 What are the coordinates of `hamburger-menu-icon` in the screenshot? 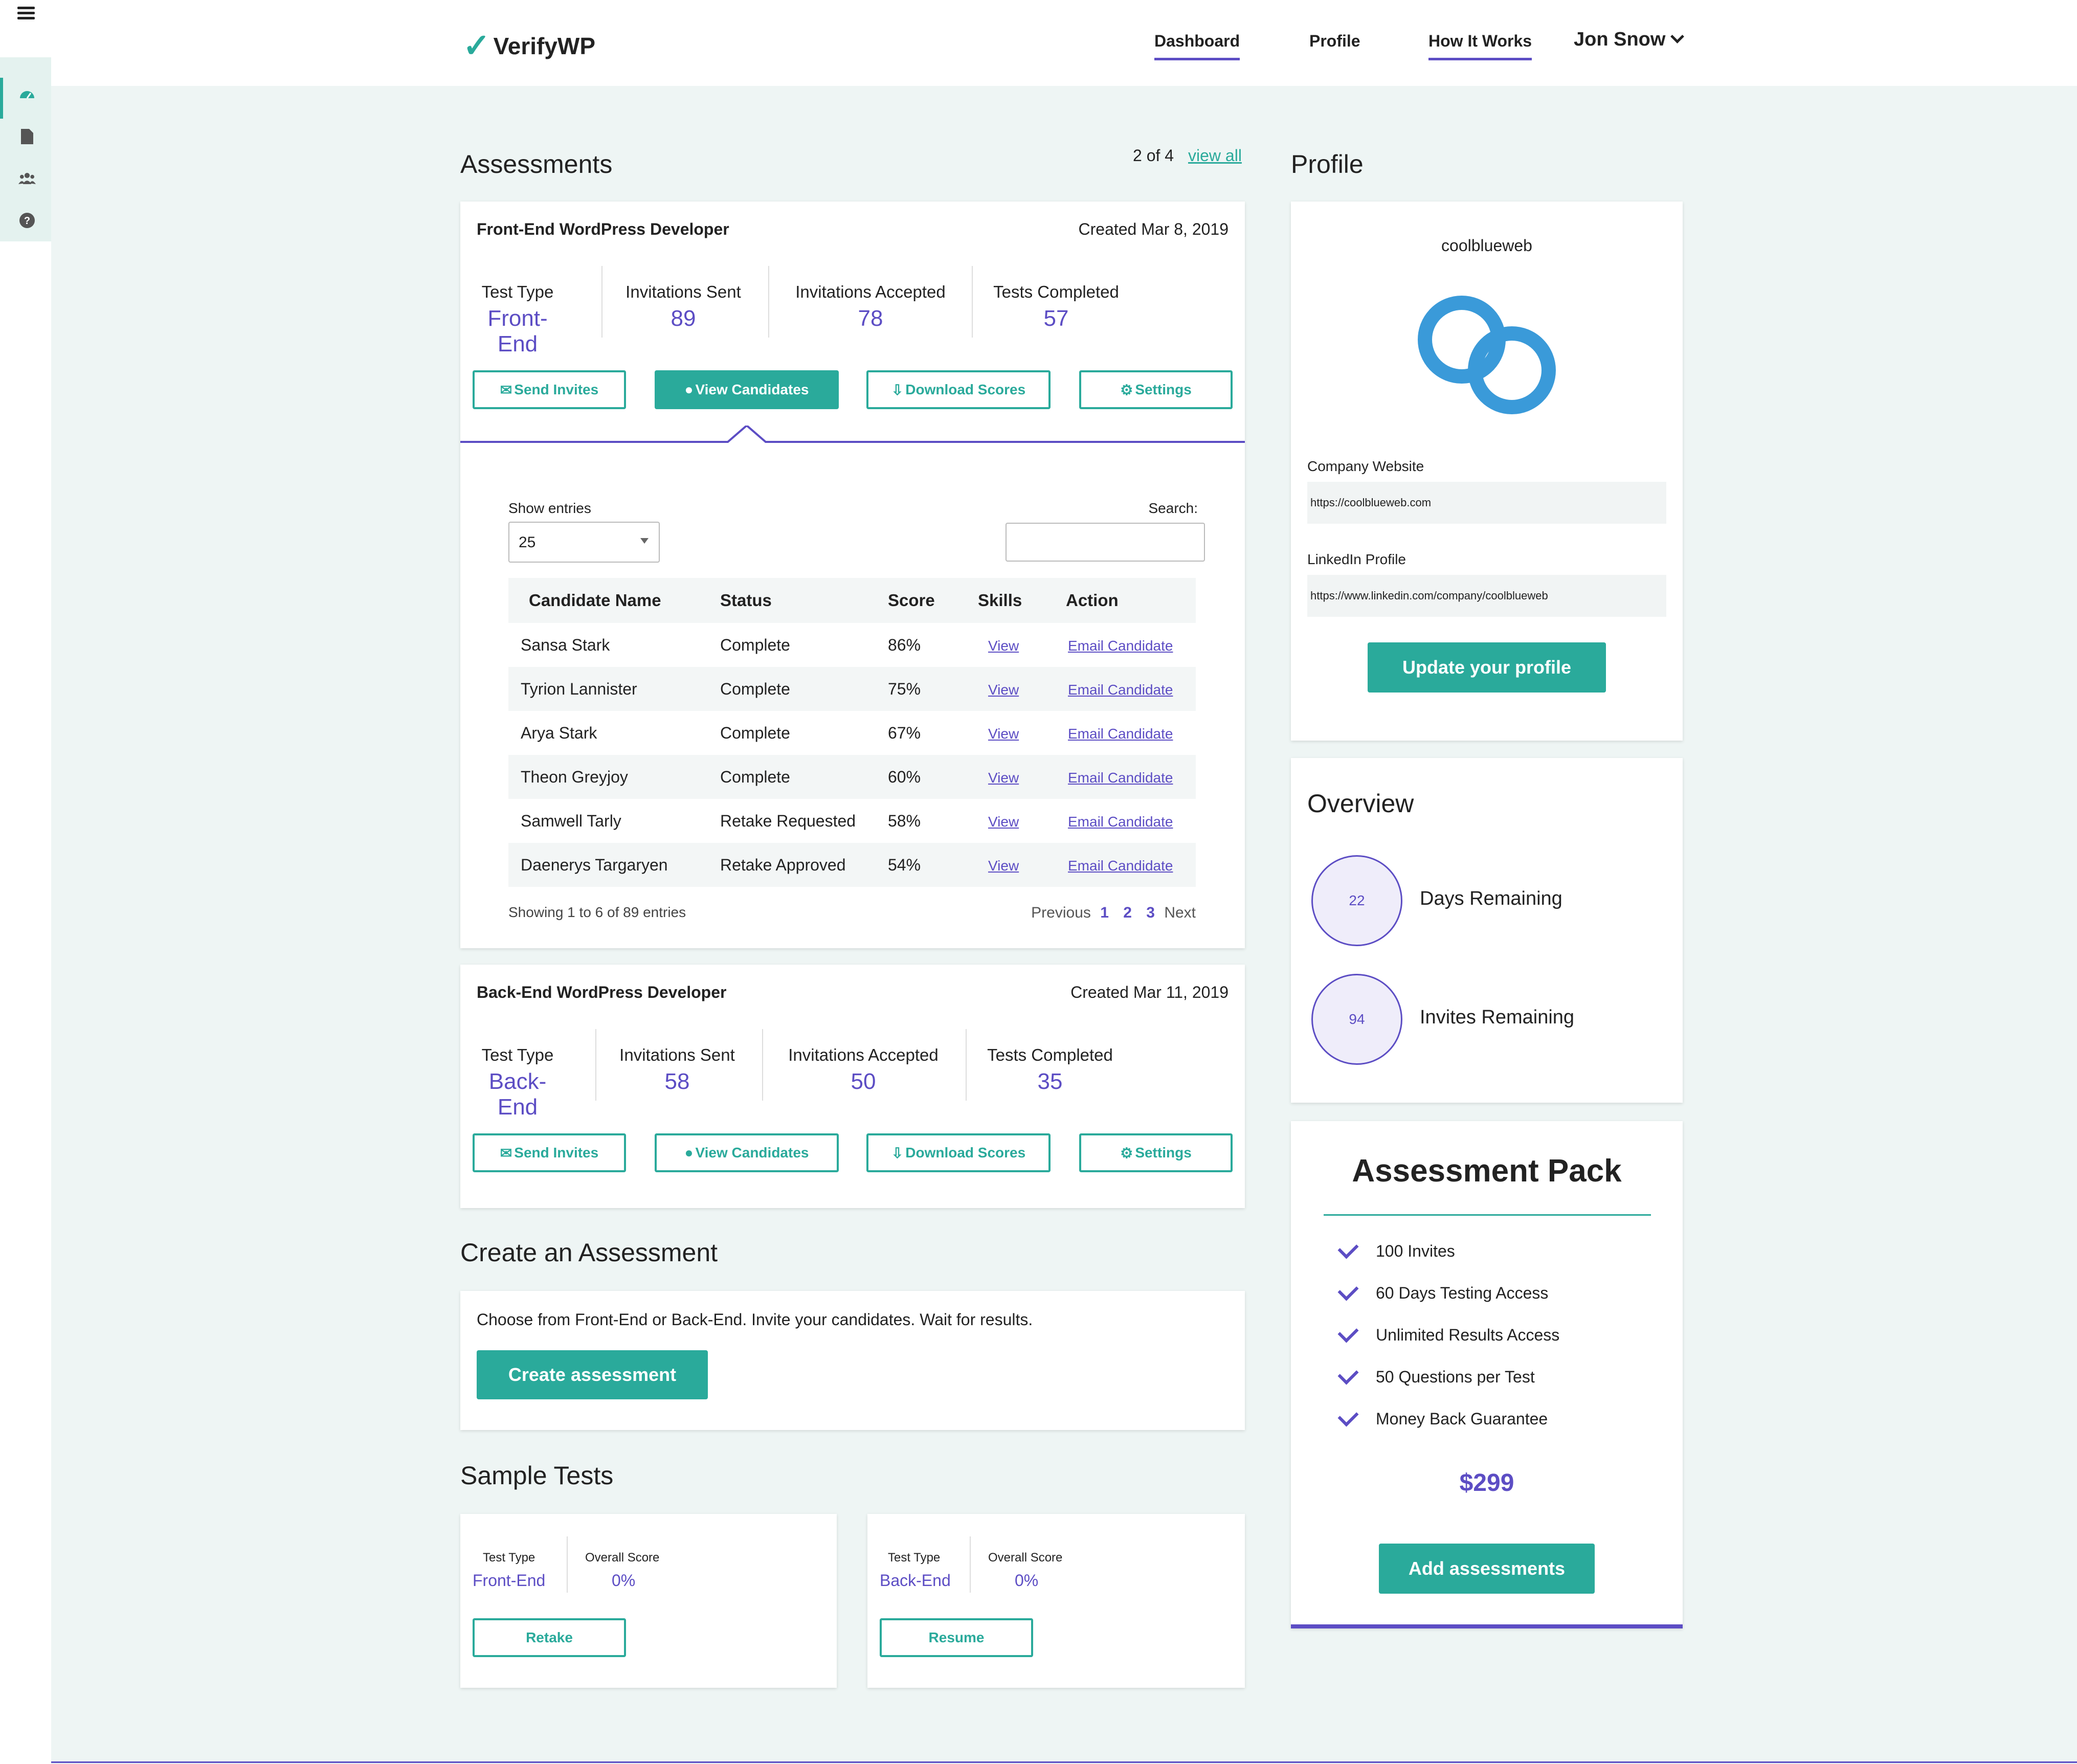 It's located at (26, 12).